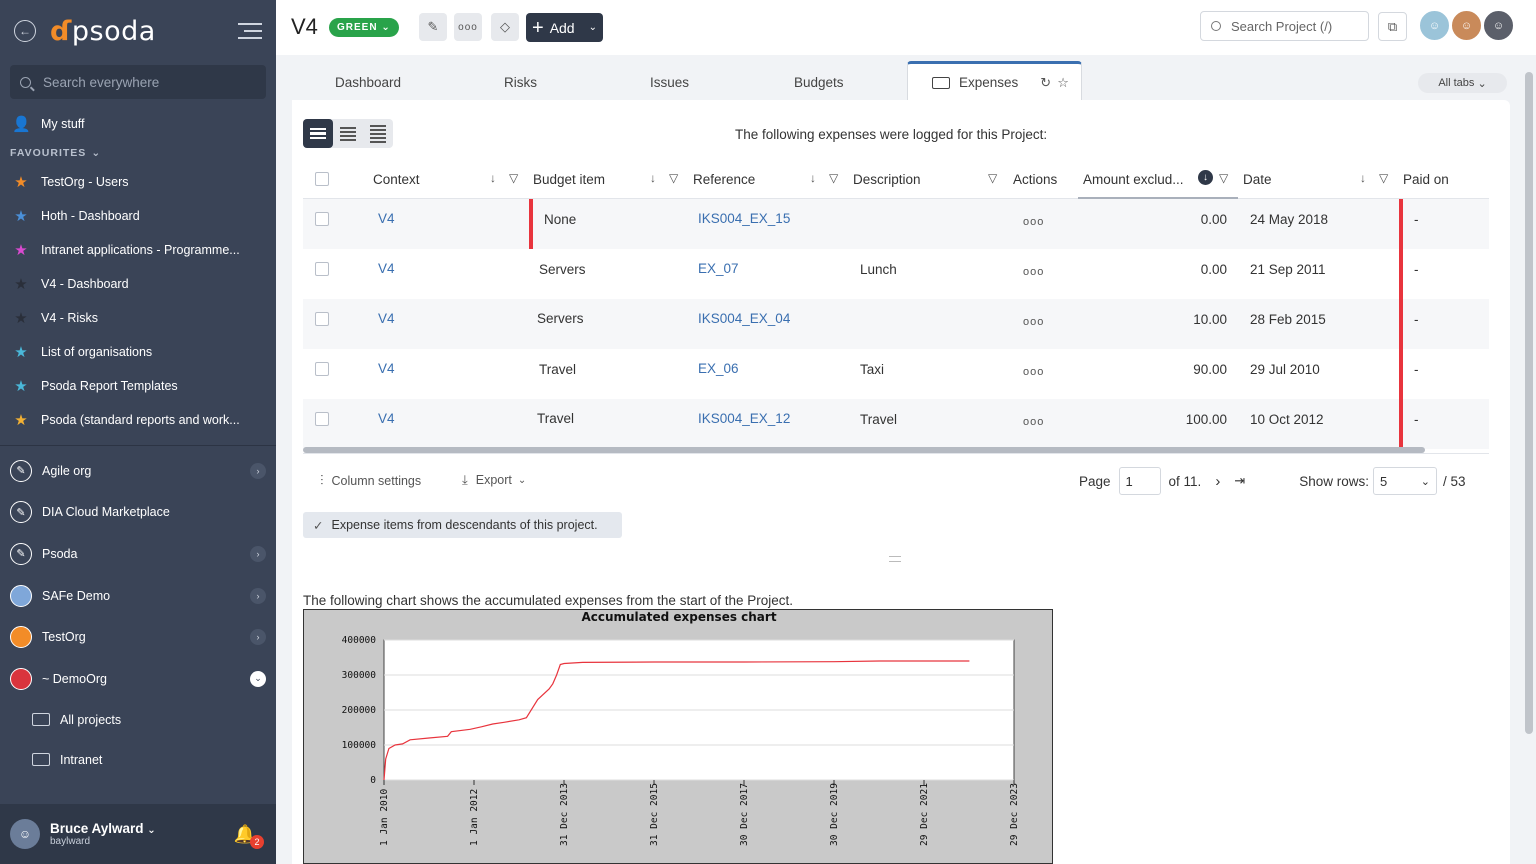 The height and width of the screenshot is (864, 1536). What do you see at coordinates (138, 153) in the screenshot?
I see `favourites-header: FAVOURITES ⌄` at bounding box center [138, 153].